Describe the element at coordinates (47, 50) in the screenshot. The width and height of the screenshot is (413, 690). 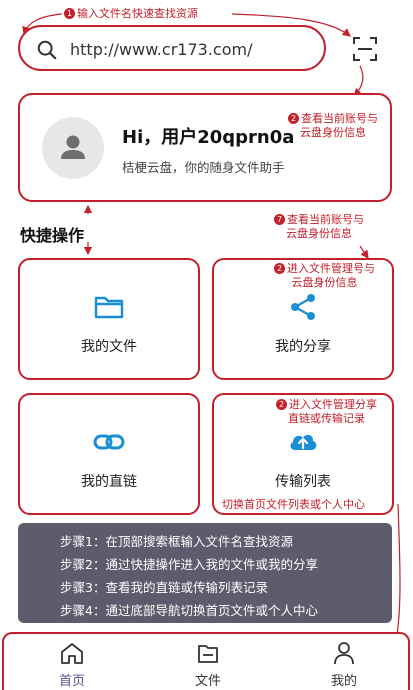
I see `search-icon` at that location.